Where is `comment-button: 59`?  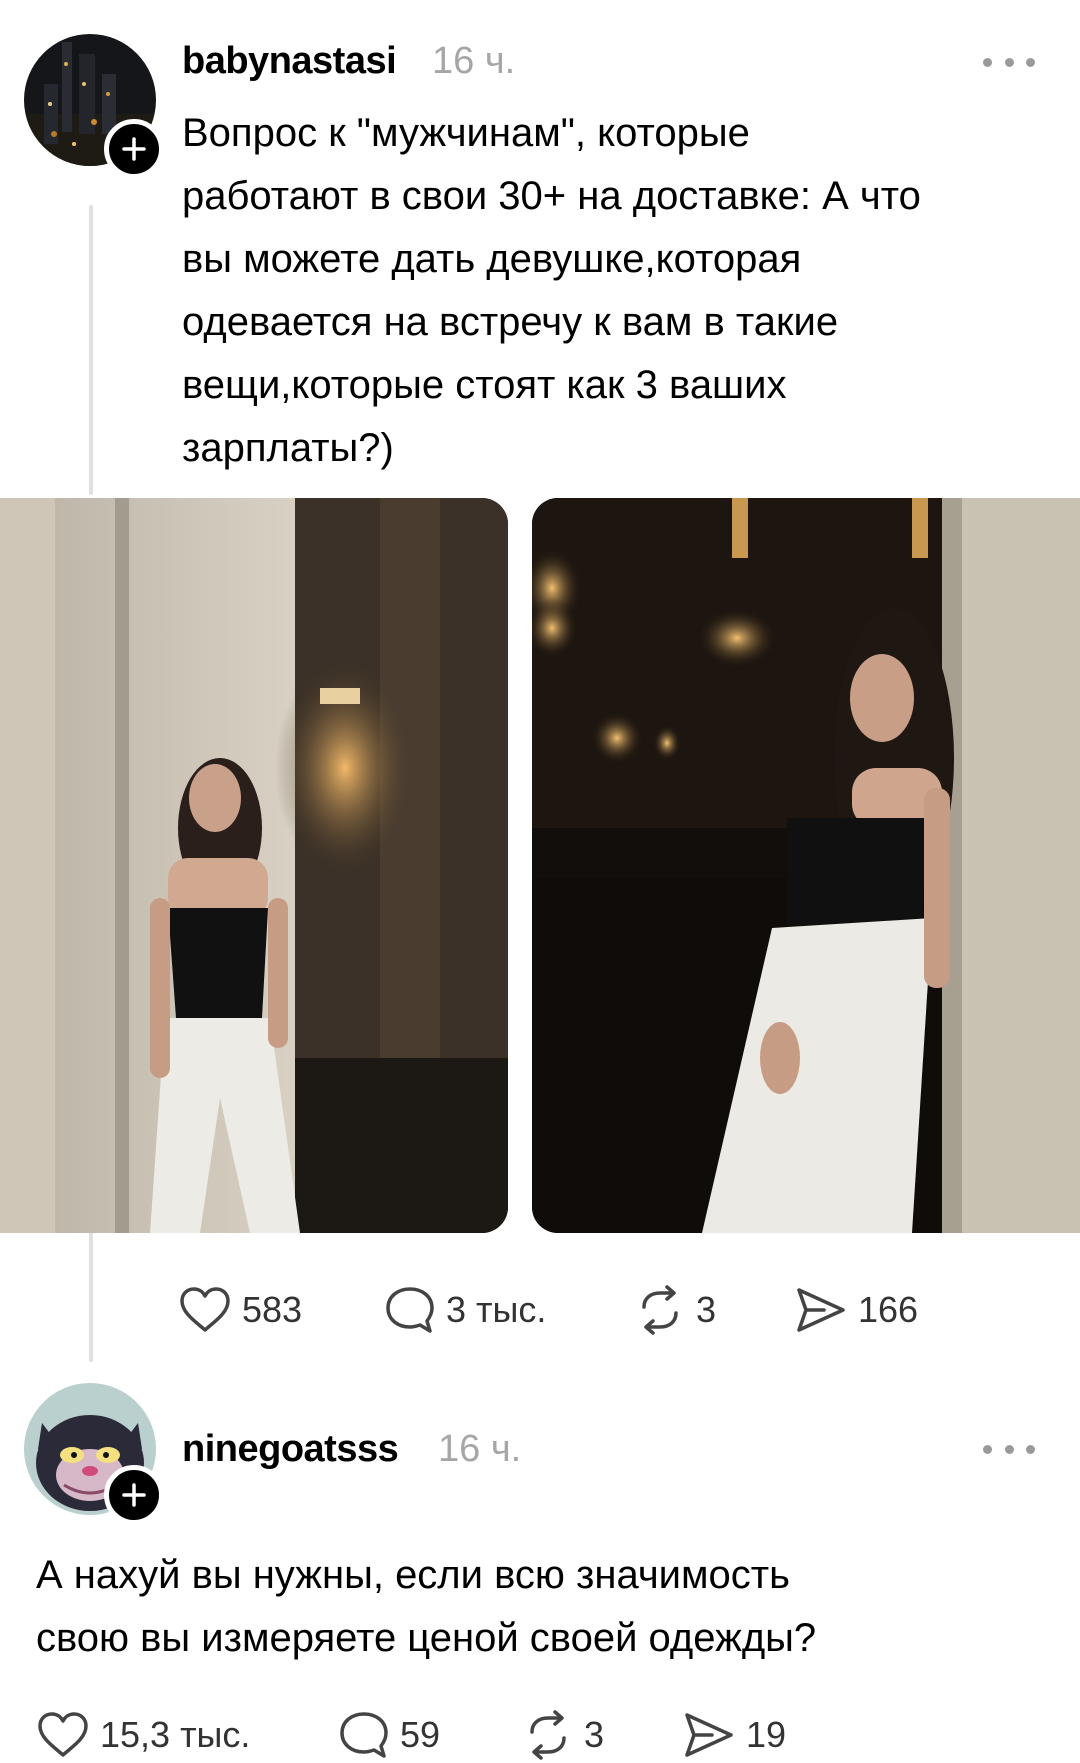
comment-button: 59 is located at coordinates (389, 1734).